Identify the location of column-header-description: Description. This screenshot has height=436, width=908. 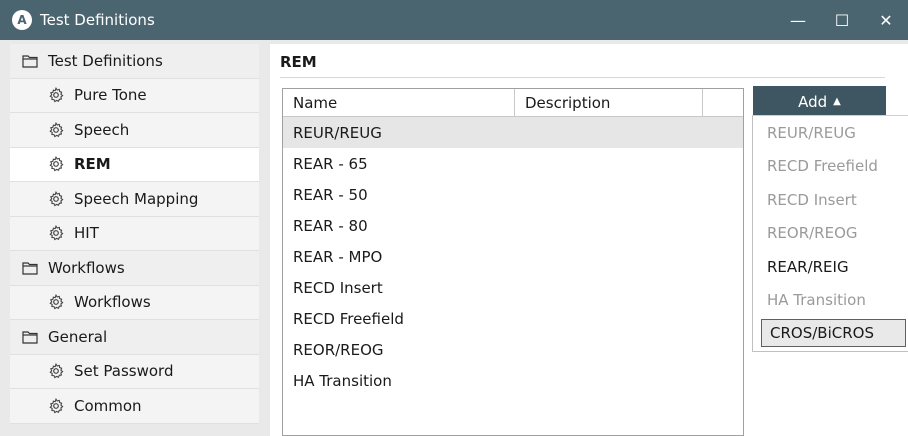
(609, 103).